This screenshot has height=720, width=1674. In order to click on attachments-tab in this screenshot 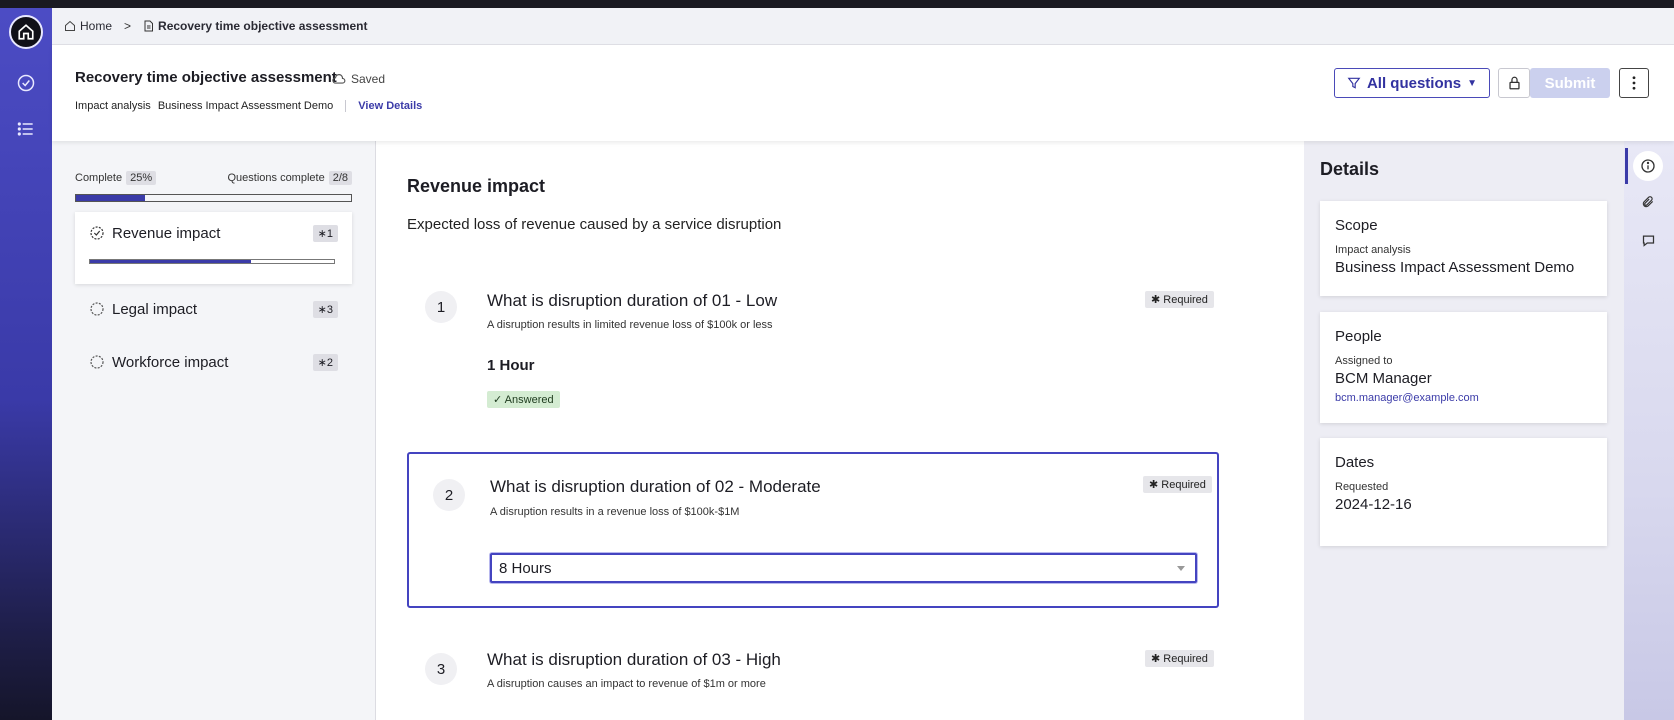, I will do `click(1648, 202)`.